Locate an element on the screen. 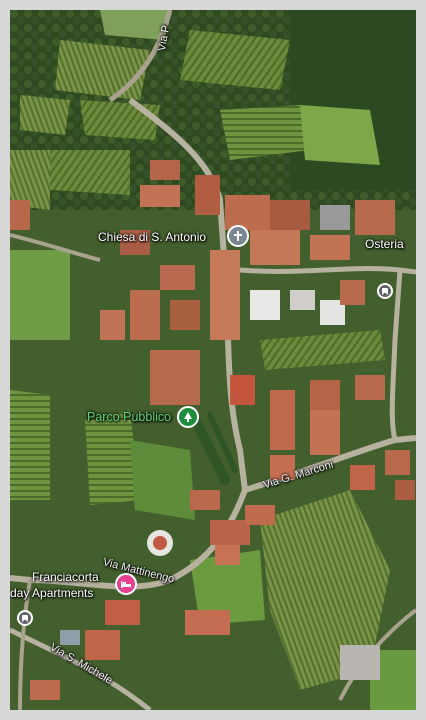 The image size is (426, 720). bus-stop-icon is located at coordinates (385, 291).